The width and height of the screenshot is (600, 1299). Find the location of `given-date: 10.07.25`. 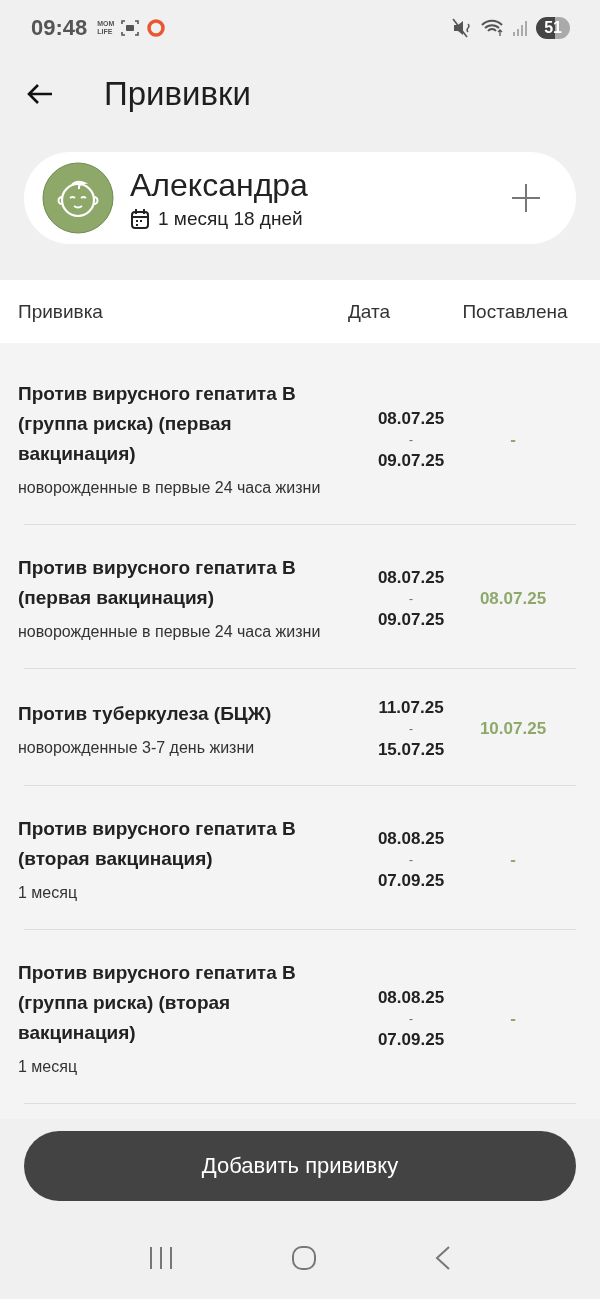

given-date: 10.07.25 is located at coordinates (513, 728).